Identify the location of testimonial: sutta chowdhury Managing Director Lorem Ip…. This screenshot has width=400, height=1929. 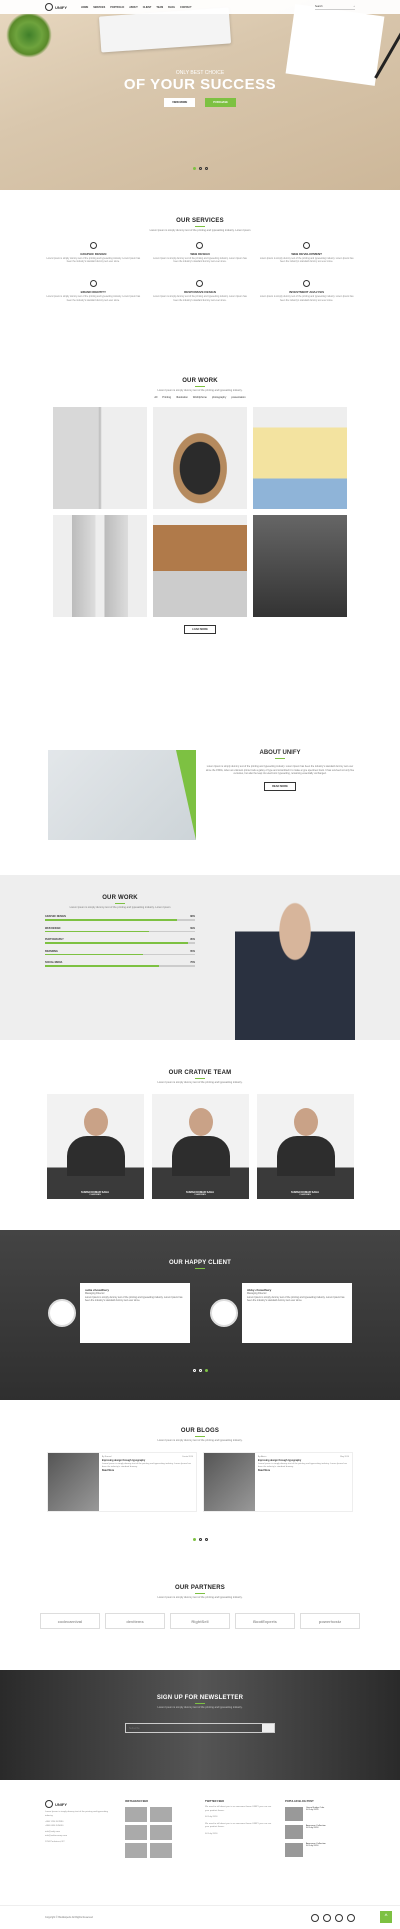
(119, 1313).